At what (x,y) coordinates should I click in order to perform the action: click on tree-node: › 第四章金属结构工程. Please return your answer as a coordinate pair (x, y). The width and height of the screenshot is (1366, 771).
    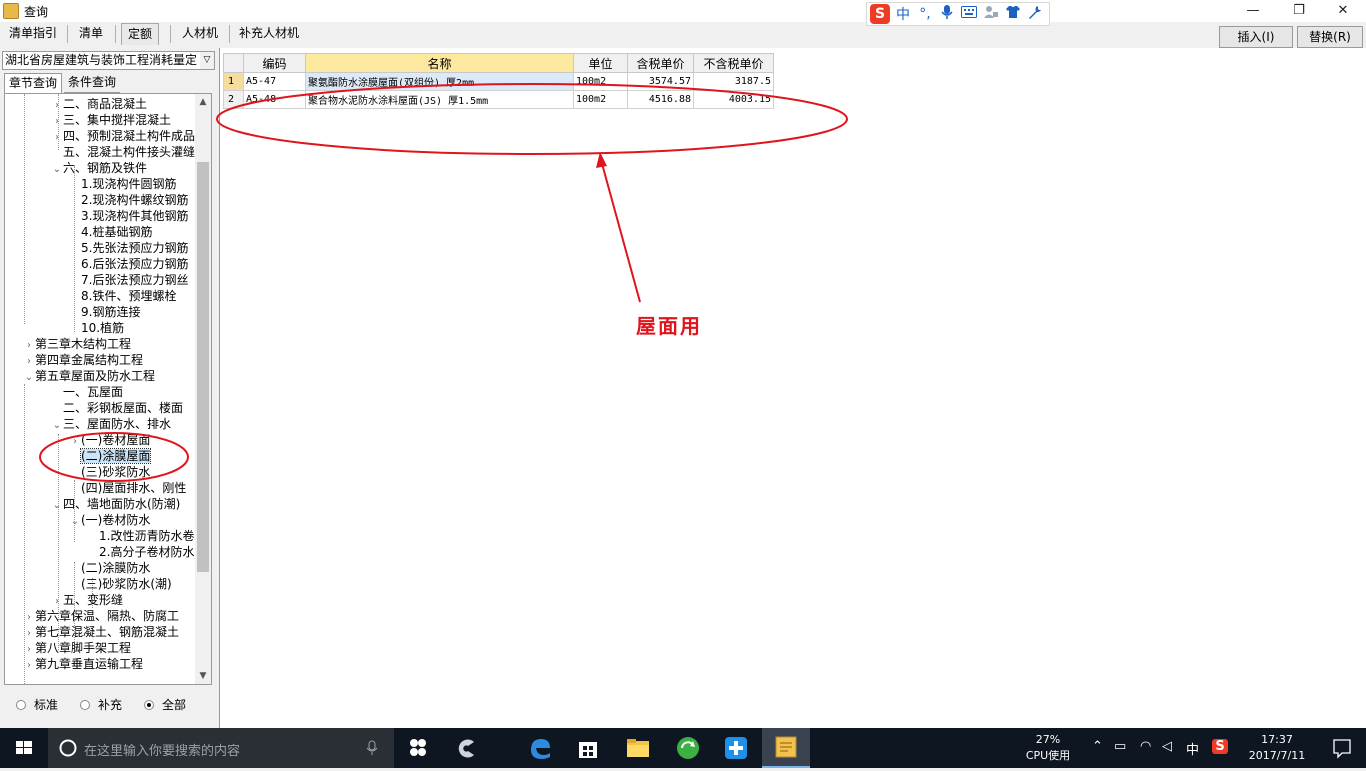
    Looking at the image, I should click on (83, 360).